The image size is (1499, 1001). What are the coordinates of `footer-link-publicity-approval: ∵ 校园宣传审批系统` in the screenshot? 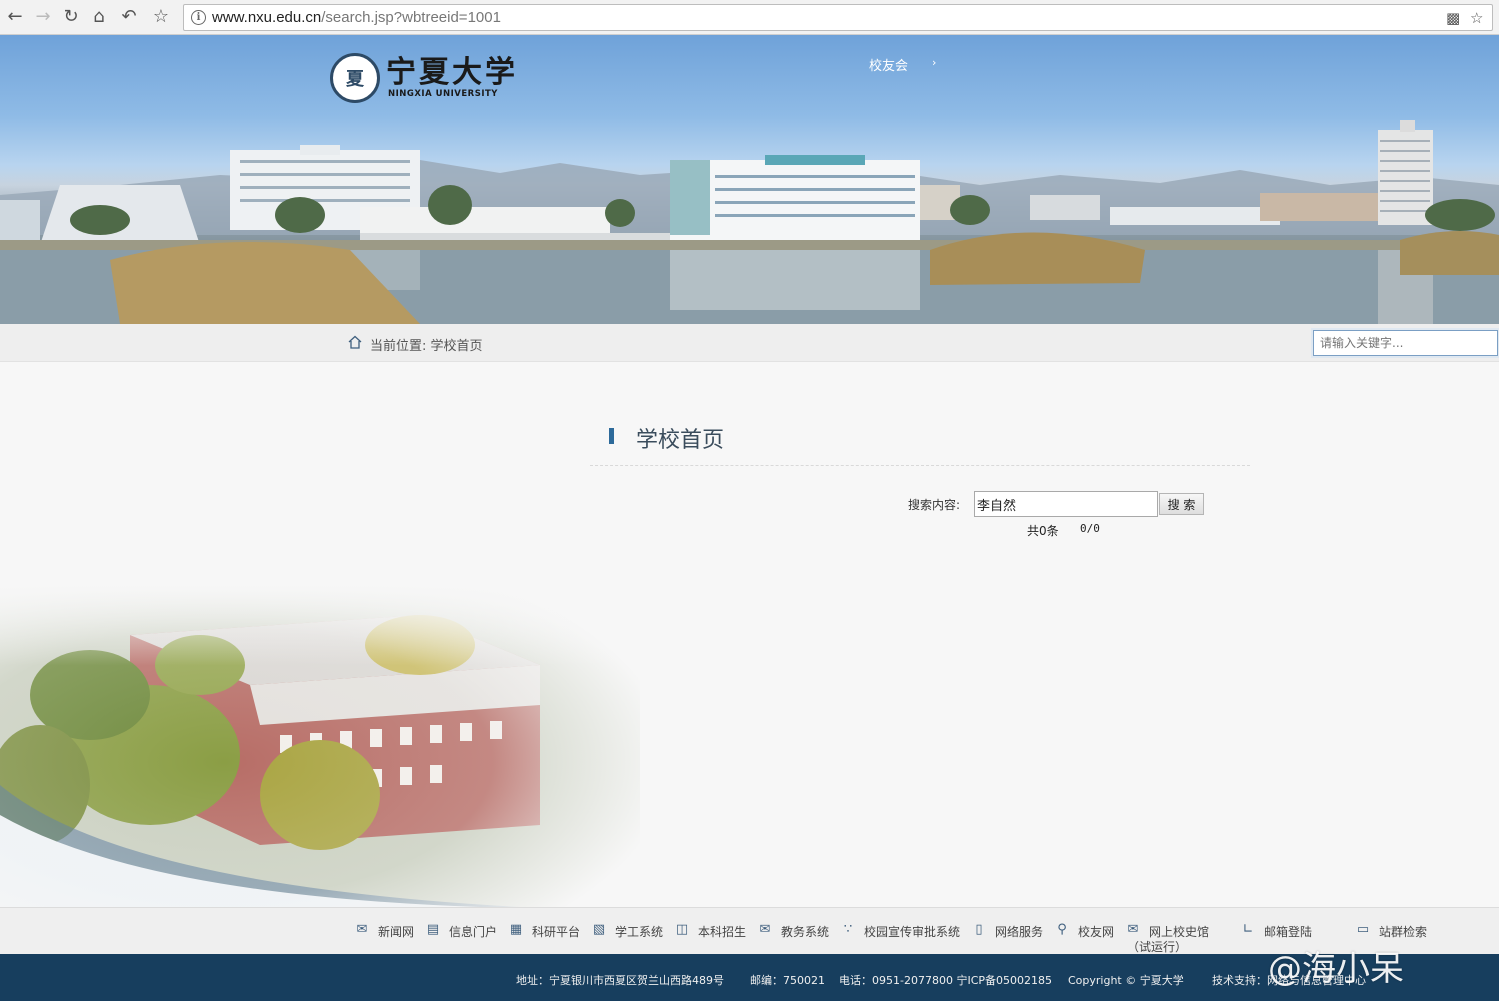 It's located at (900, 931).